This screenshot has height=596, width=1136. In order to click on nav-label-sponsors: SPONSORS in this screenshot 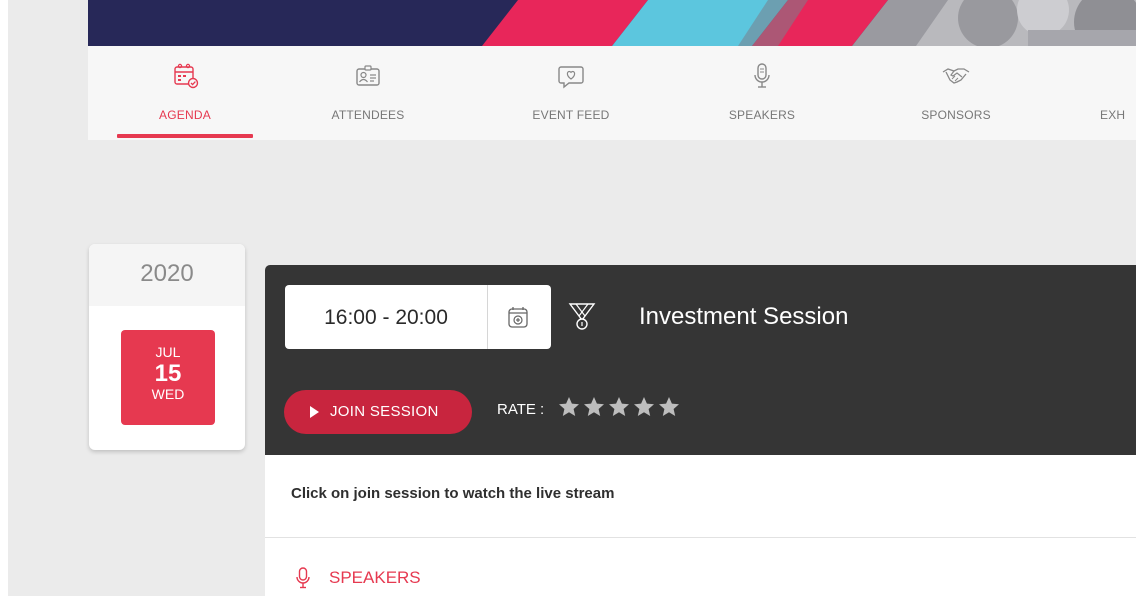, I will do `click(956, 115)`.